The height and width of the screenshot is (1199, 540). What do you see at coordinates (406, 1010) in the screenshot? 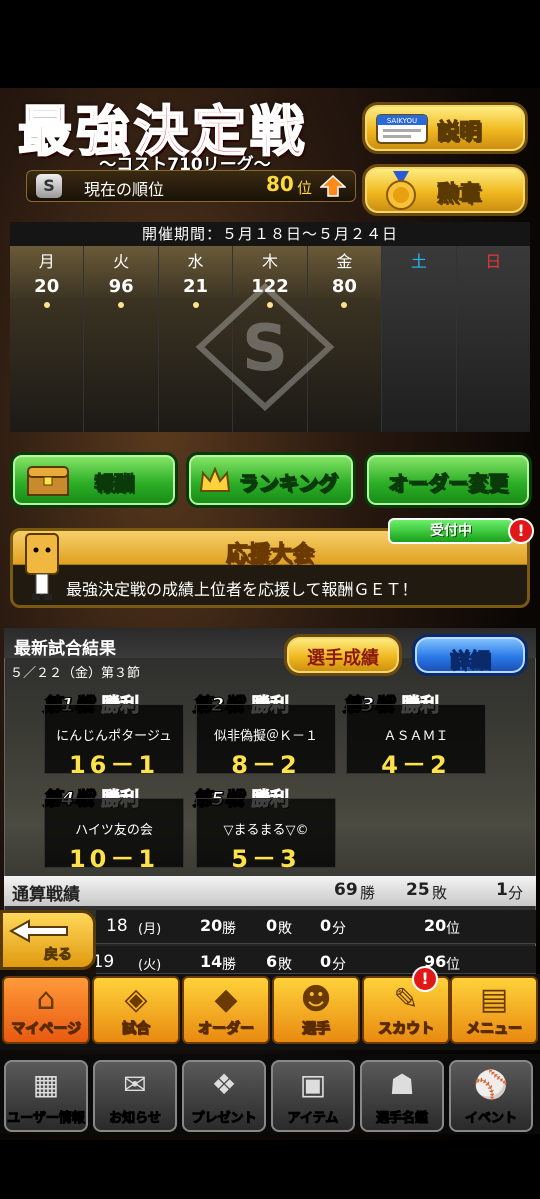
I see `nav-scout: ✎ スカウト` at bounding box center [406, 1010].